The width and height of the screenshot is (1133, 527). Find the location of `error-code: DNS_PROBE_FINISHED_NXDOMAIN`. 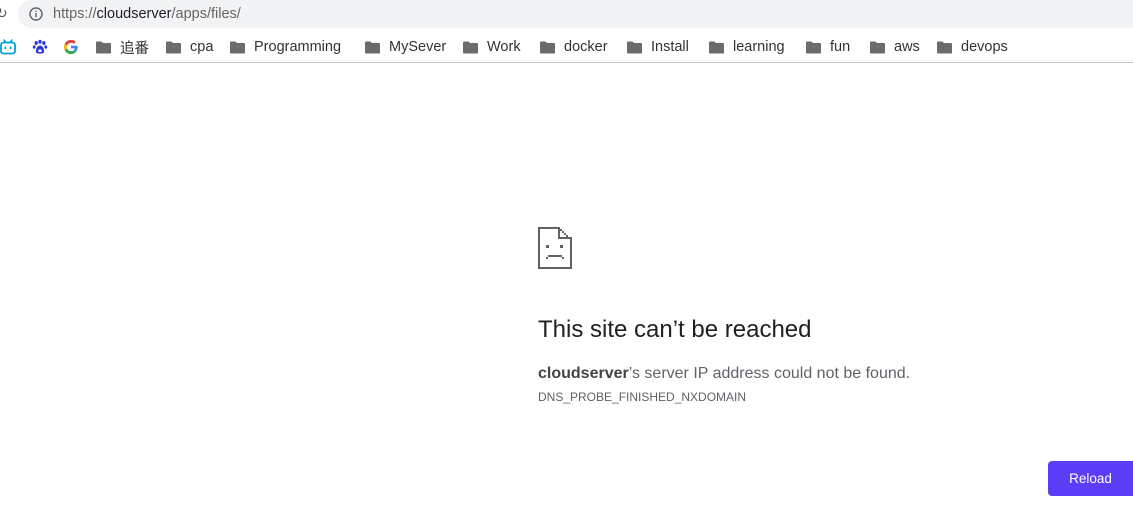

error-code: DNS_PROBE_FINISHED_NXDOMAIN is located at coordinates (642, 397).